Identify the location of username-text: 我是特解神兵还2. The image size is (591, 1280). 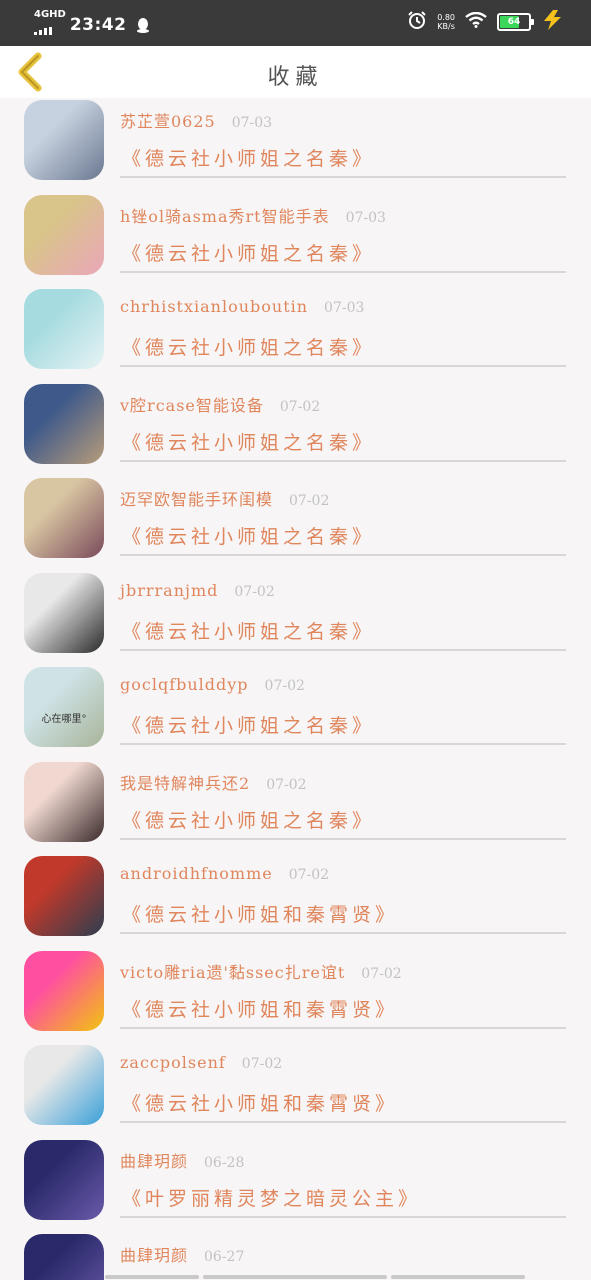
(185, 783).